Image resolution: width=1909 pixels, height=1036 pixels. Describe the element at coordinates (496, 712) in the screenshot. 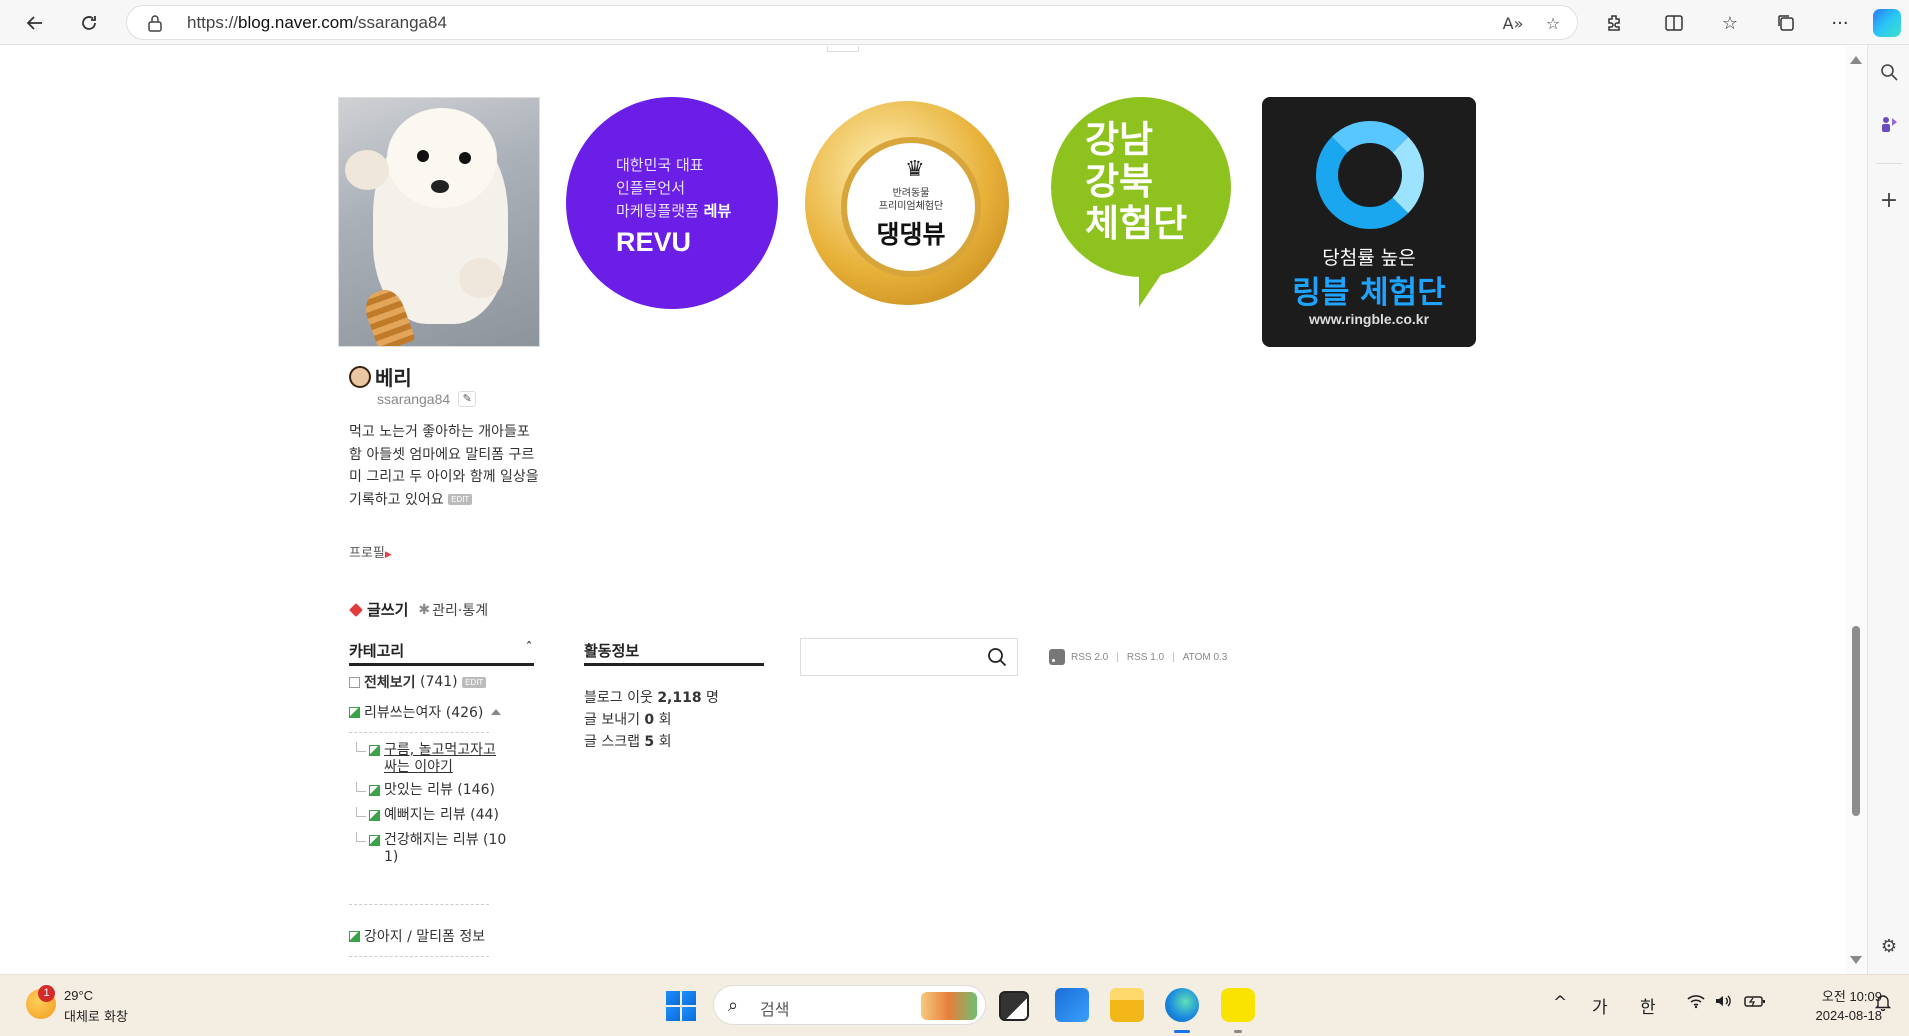

I see `collapse-icon` at that location.